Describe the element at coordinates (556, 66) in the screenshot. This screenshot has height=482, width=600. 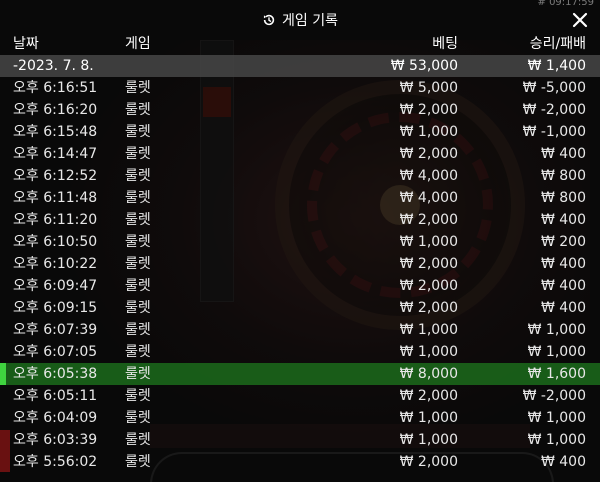
I see `date-group-winloss-total: ₩ 1,400` at that location.